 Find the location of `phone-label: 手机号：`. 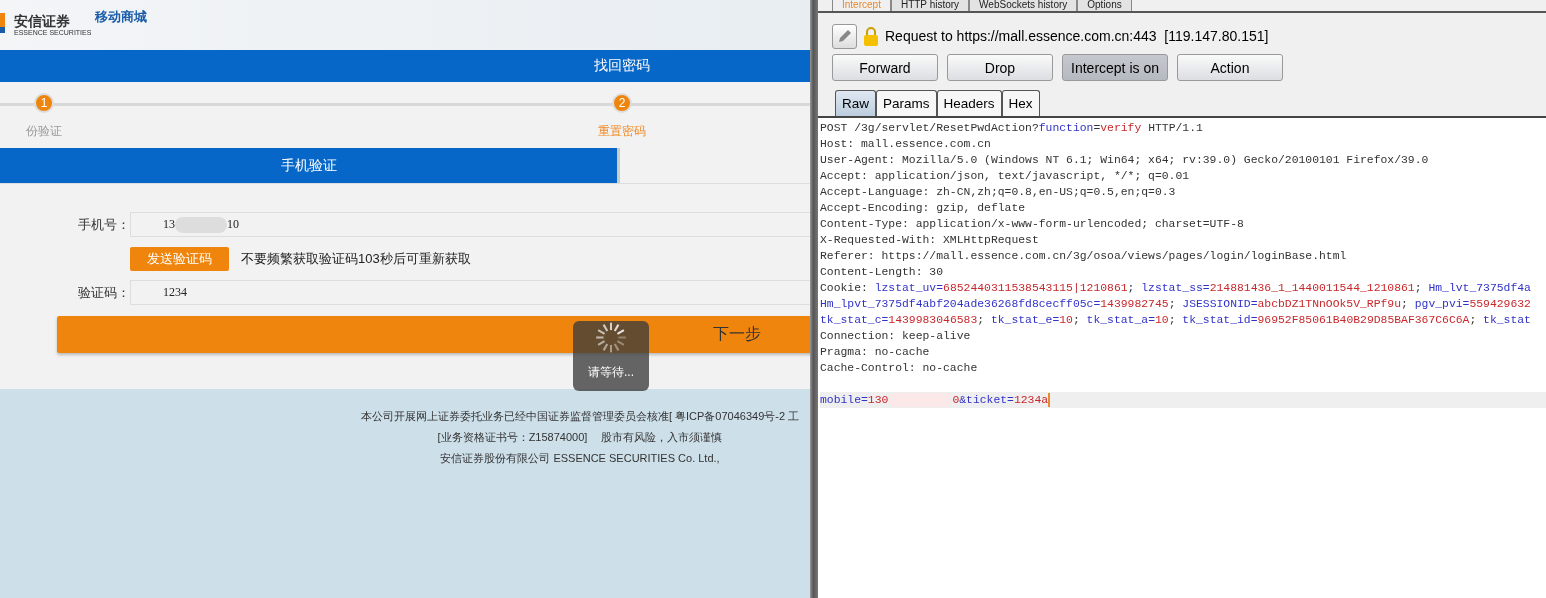

phone-label: 手机号： is located at coordinates (103, 224).